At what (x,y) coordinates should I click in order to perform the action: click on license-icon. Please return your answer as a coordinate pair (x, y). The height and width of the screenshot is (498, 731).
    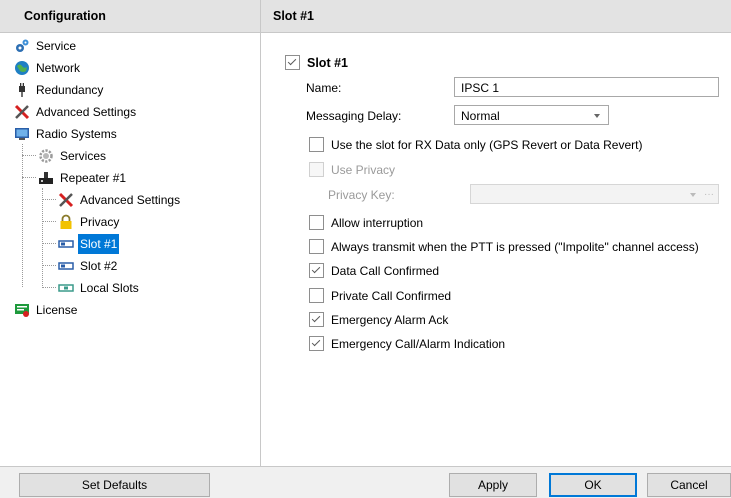
    Looking at the image, I should click on (22, 310).